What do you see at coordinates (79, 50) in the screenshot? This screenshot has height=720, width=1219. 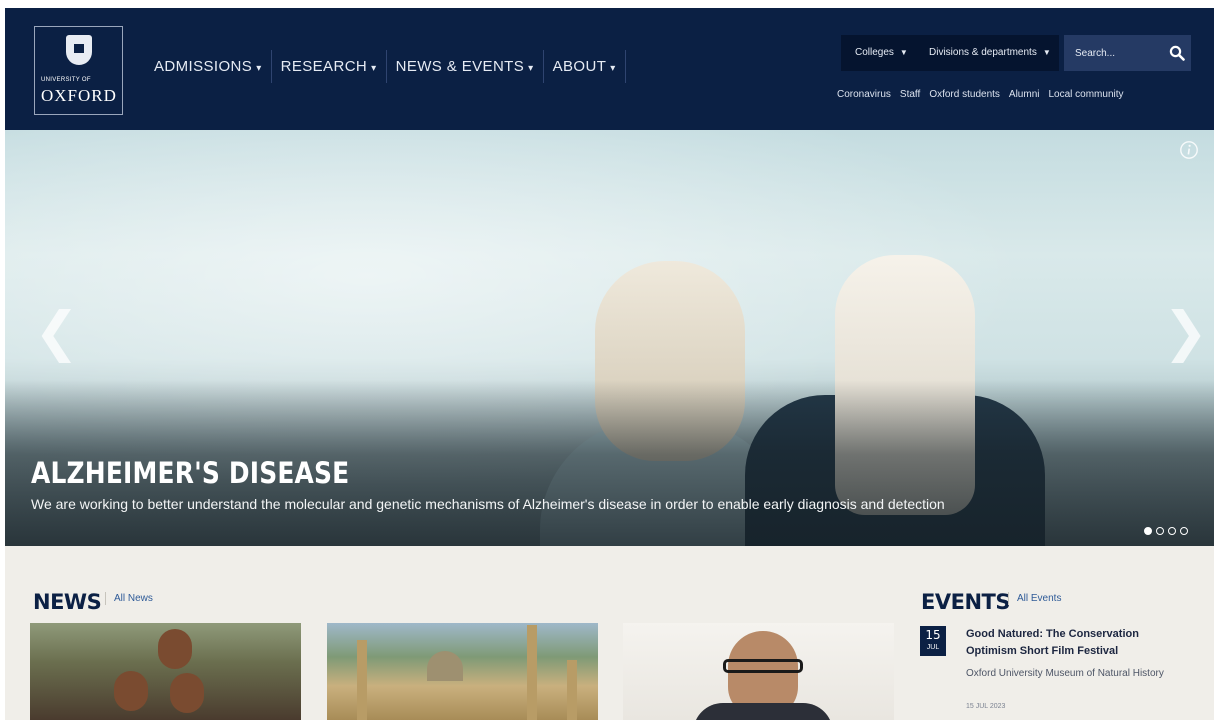 I see `crest-icon` at bounding box center [79, 50].